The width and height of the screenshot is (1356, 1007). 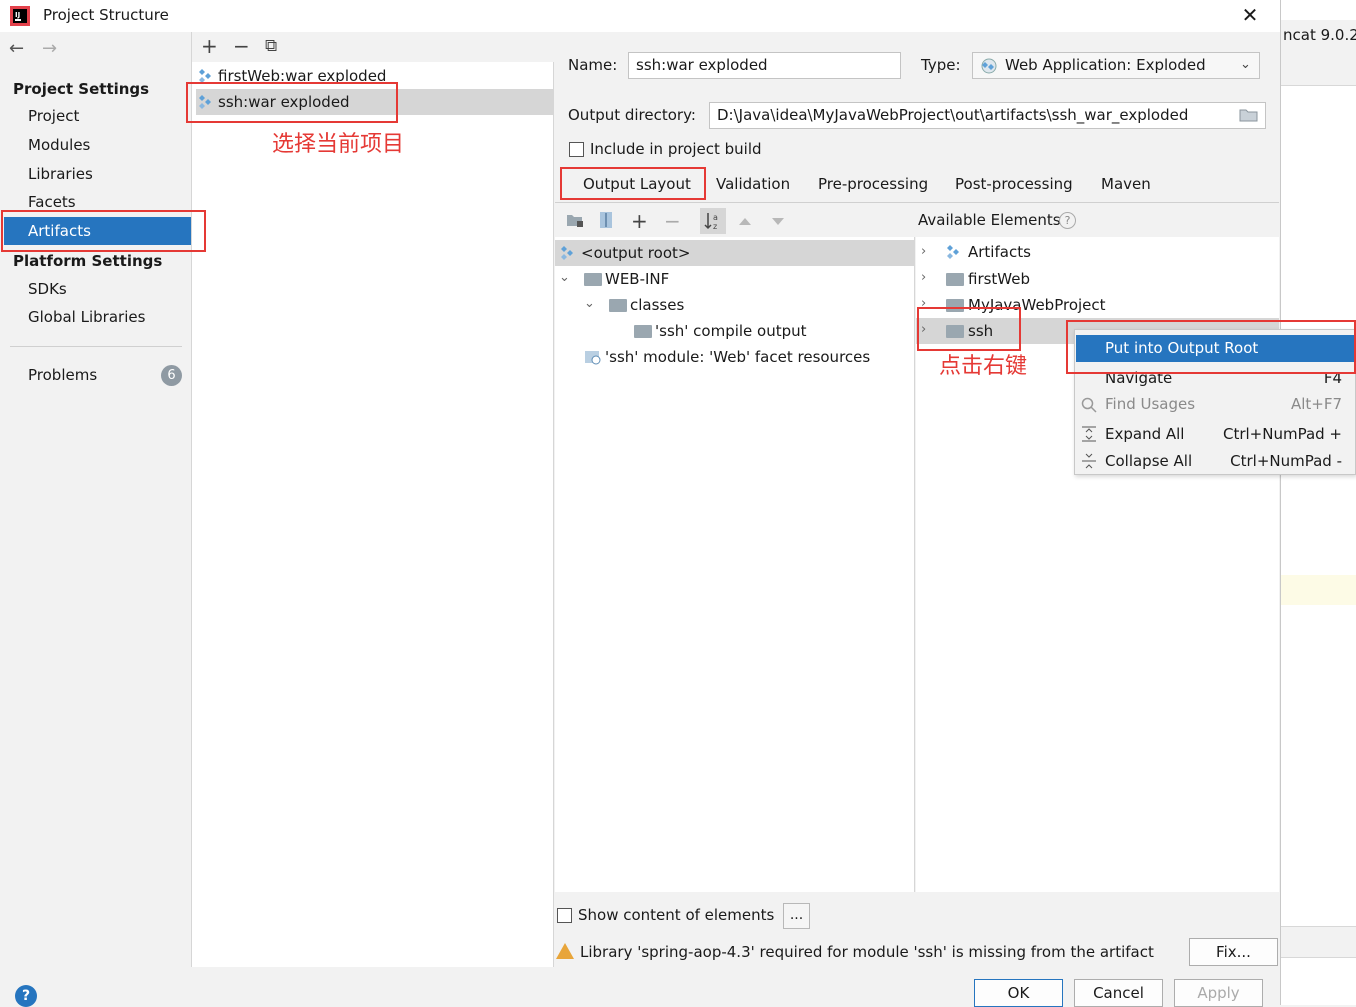 I want to click on tree-node-label: <output root>, so click(x=636, y=253).